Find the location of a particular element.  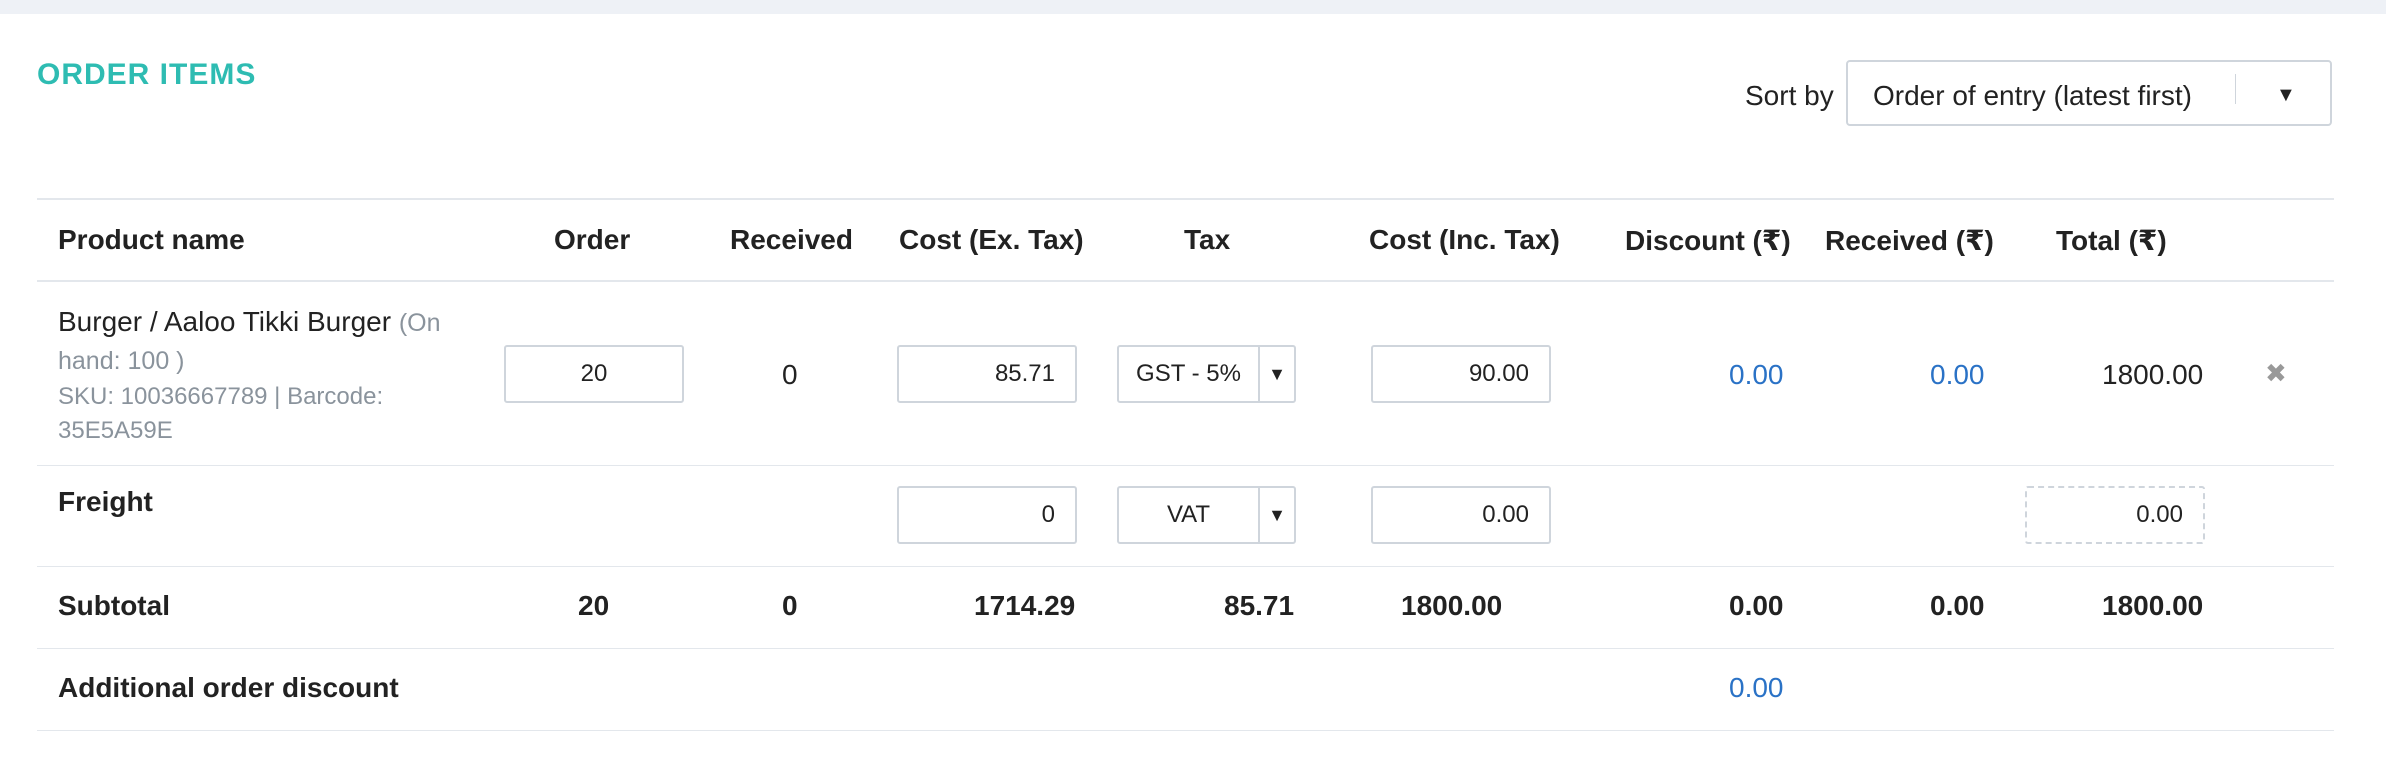

received-qty: 0 is located at coordinates (790, 374).